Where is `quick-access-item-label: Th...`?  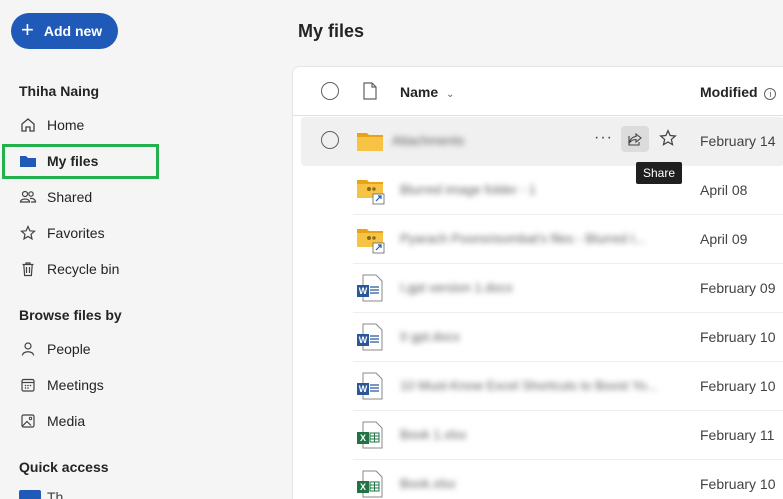
quick-access-item-label: Th... is located at coordinates (61, 494).